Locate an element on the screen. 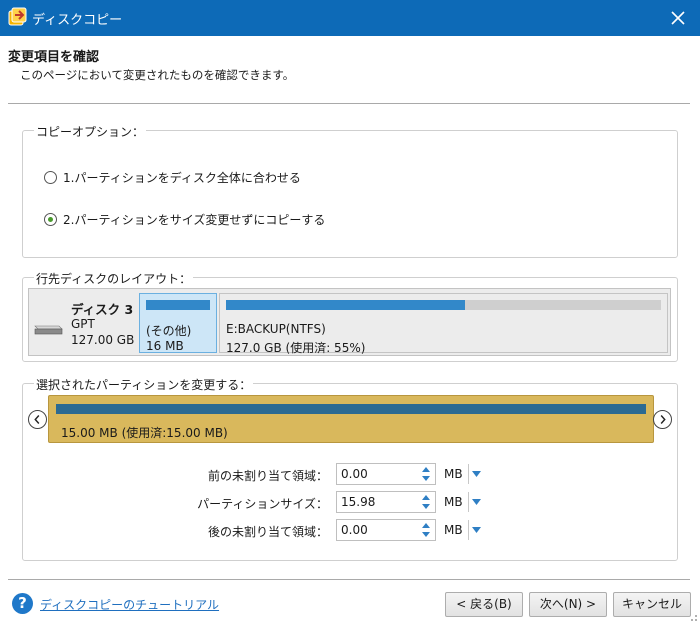  partition-resize-bar is located at coordinates (351, 409).